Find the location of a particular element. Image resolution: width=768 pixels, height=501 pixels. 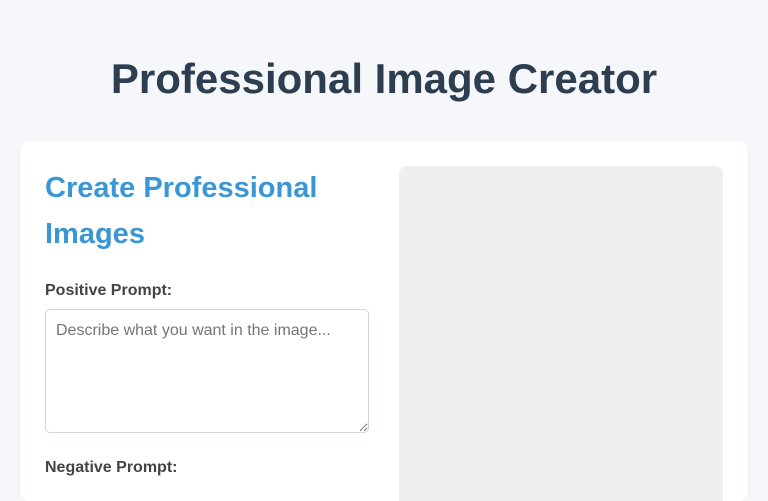

page-title: Professional Image Creator is located at coordinates (384, 78).